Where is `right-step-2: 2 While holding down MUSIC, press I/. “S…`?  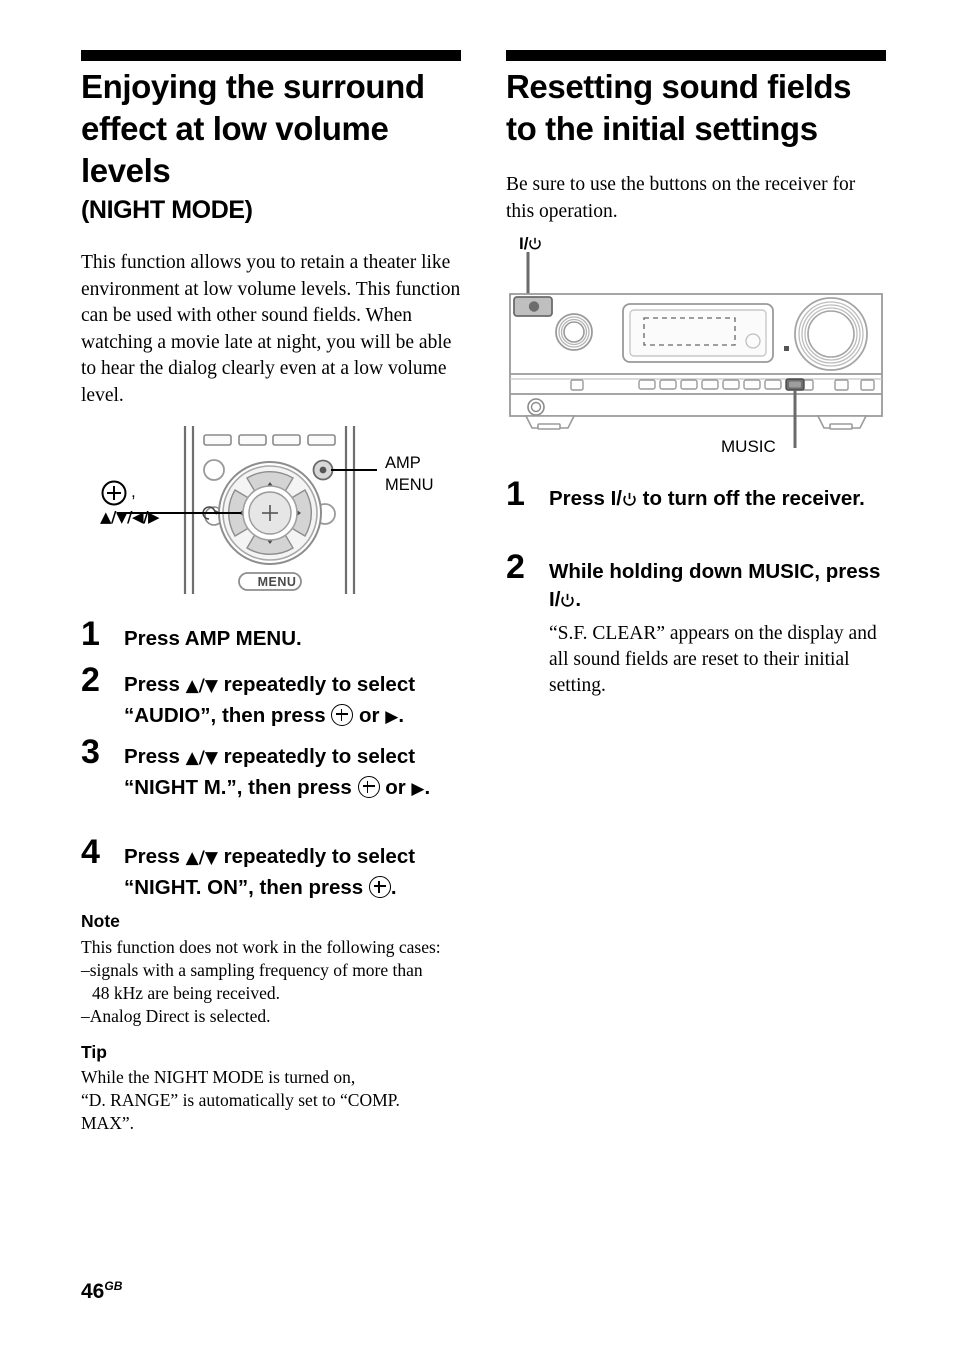 right-step-2: 2 While holding down MUSIC, press I/. “S… is located at coordinates (696, 624).